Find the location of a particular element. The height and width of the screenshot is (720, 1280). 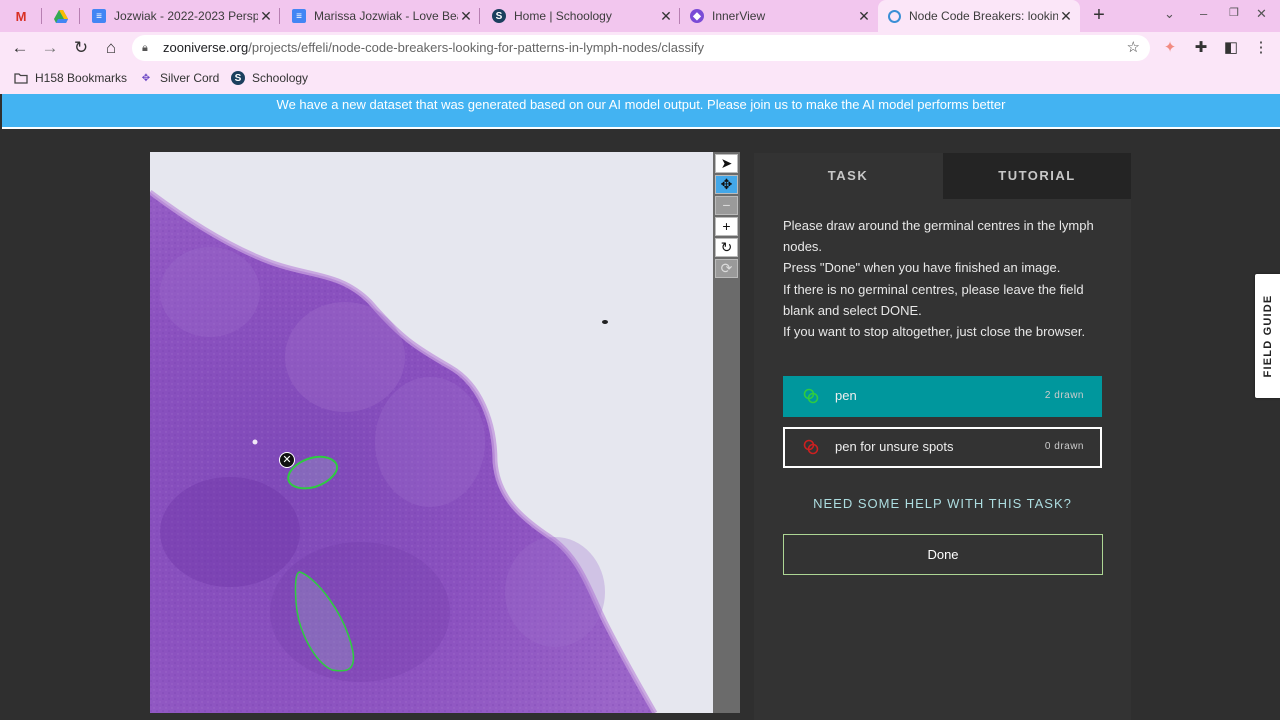

forward-icon: → is located at coordinates (50, 48).